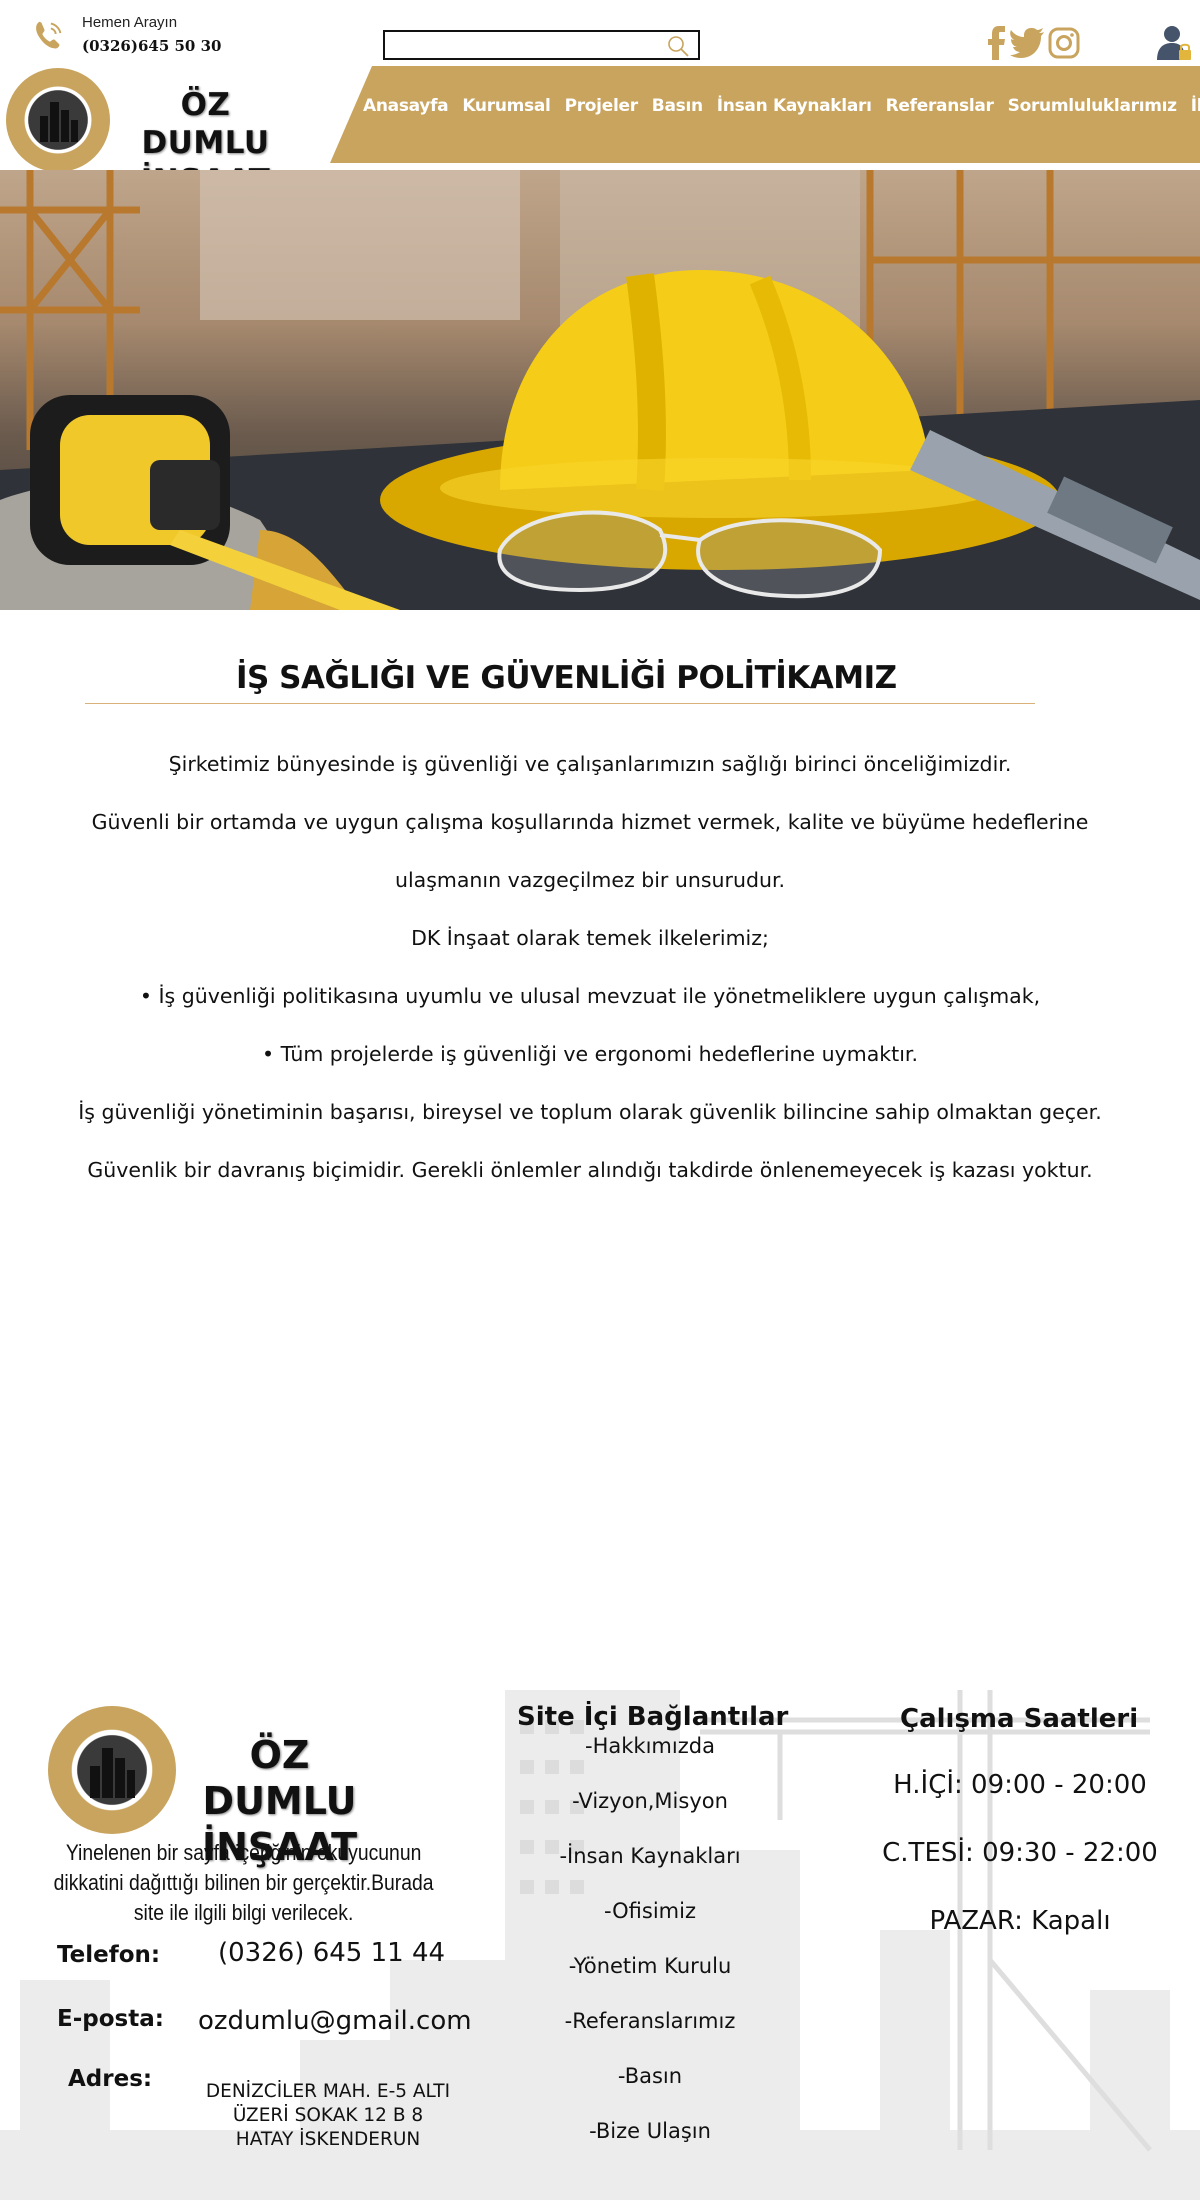 The image size is (1200, 2200). What do you see at coordinates (205, 124) in the screenshot?
I see `logo-line-1: ÖZ DUMLU` at bounding box center [205, 124].